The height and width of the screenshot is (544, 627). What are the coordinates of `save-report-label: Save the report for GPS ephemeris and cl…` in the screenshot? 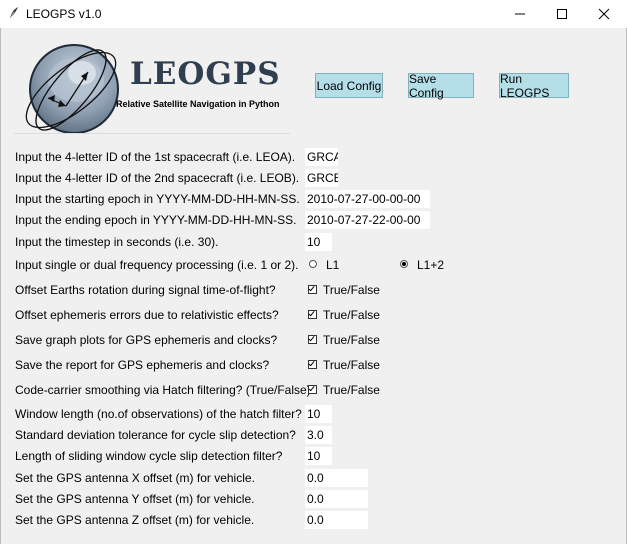 It's located at (142, 365).